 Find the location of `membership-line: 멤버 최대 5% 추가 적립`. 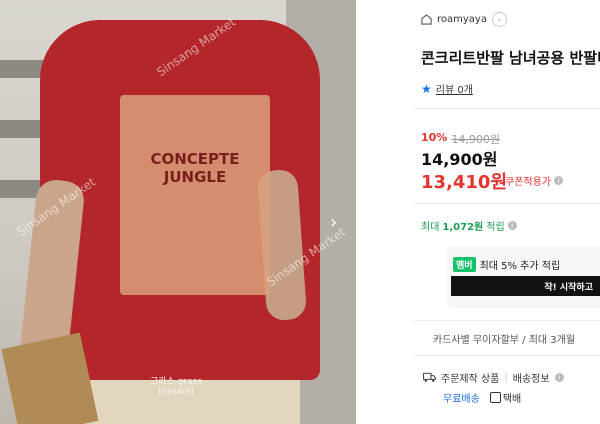

membership-line: 멤버 최대 5% 추가 적립 is located at coordinates (506, 264).